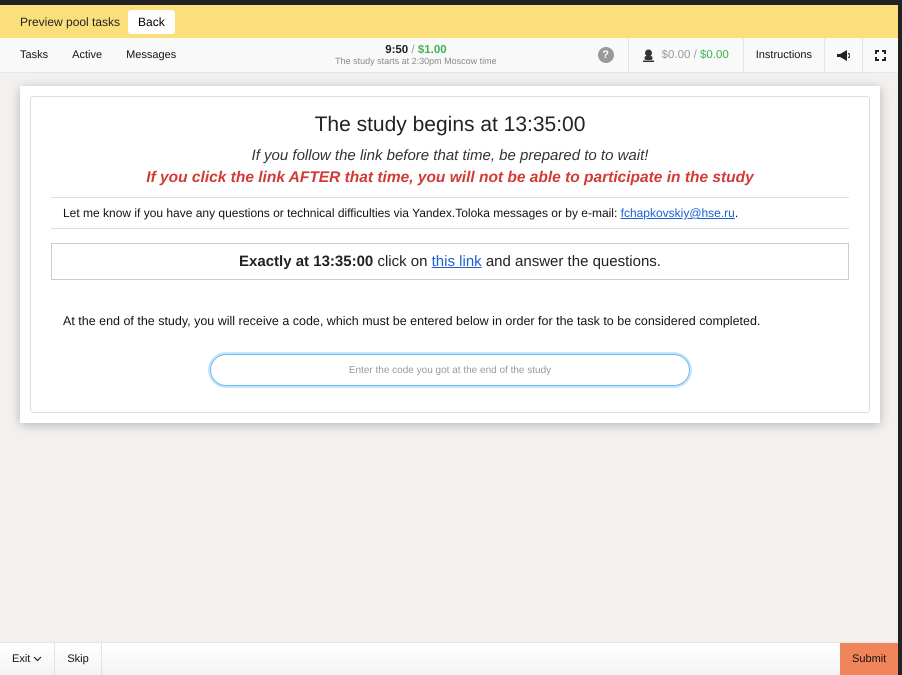  Describe the element at coordinates (416, 61) in the screenshot. I see `start-time-note: The study starts at 2:30pm Moscow time` at that location.